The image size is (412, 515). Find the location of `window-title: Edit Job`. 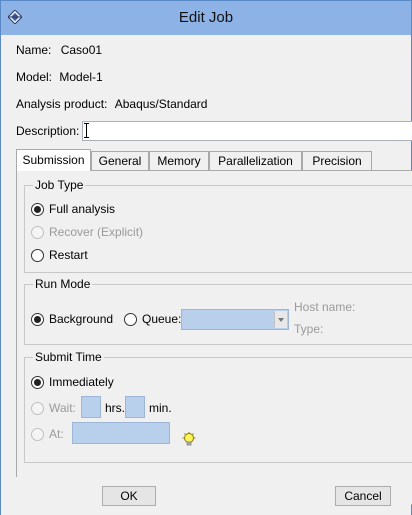

window-title: Edit Job is located at coordinates (206, 17).